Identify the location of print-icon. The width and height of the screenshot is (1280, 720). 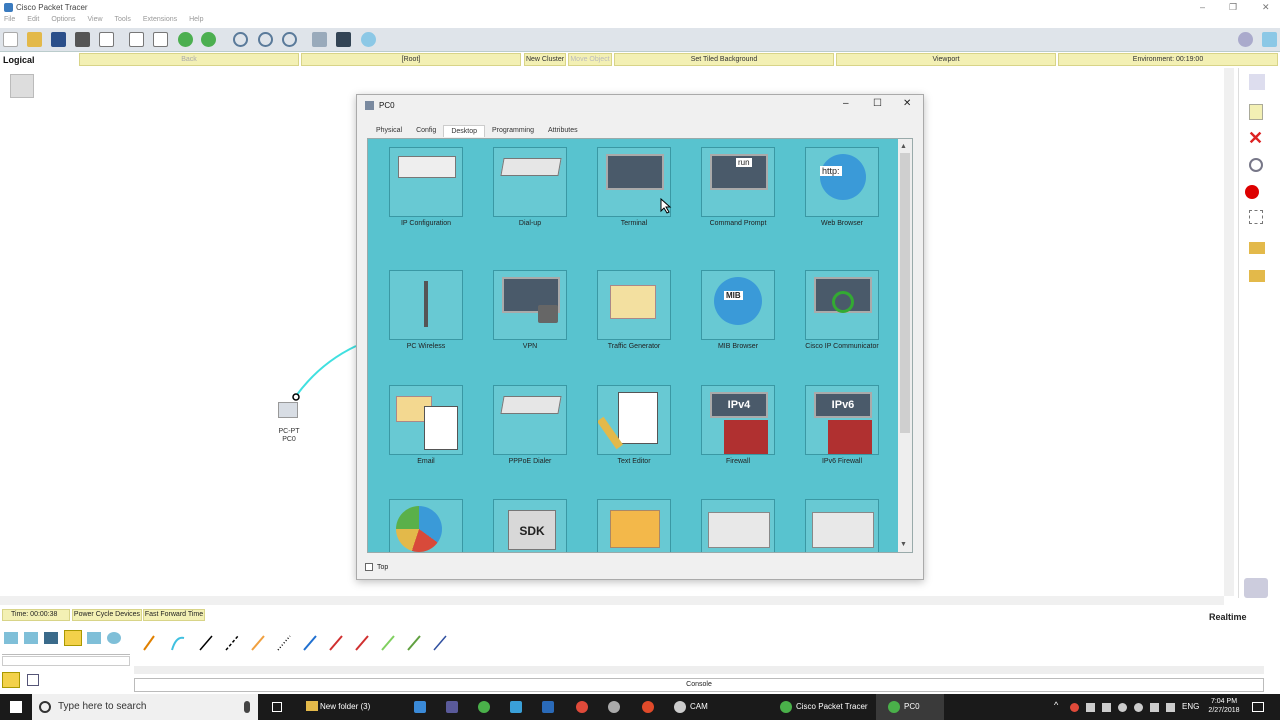
(82, 39).